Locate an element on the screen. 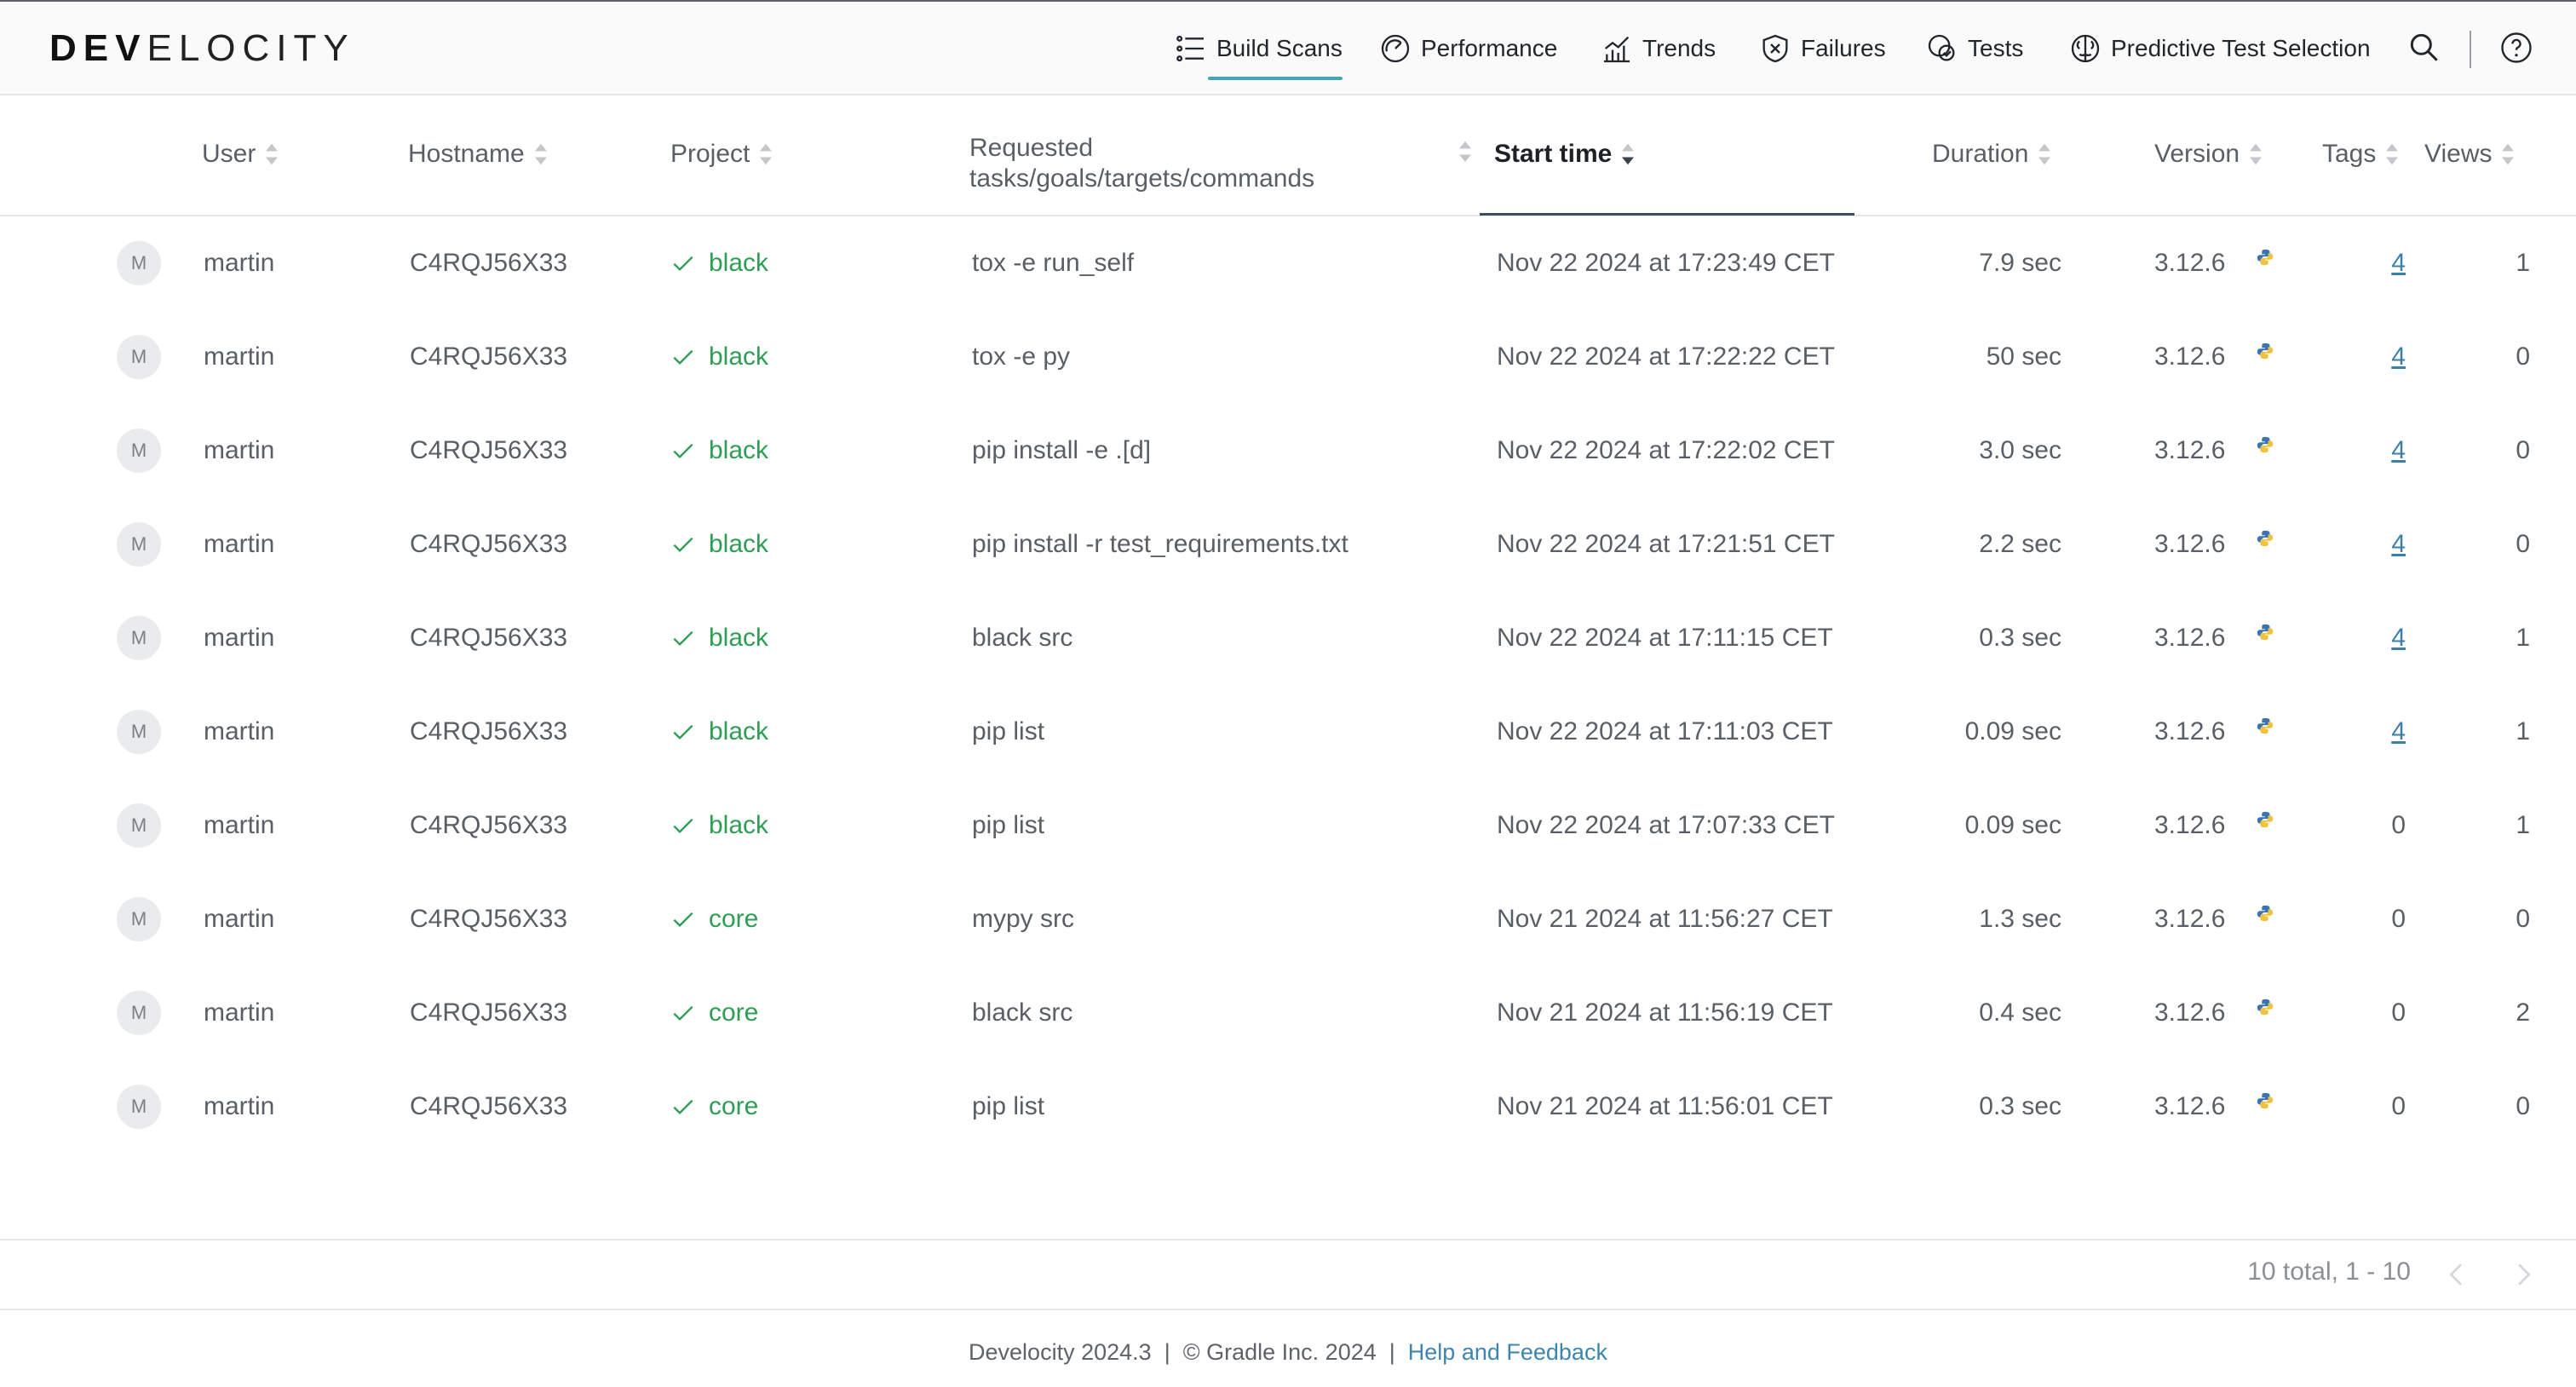  footer-version: Develocity 2024.3 is located at coordinates (1060, 1352).